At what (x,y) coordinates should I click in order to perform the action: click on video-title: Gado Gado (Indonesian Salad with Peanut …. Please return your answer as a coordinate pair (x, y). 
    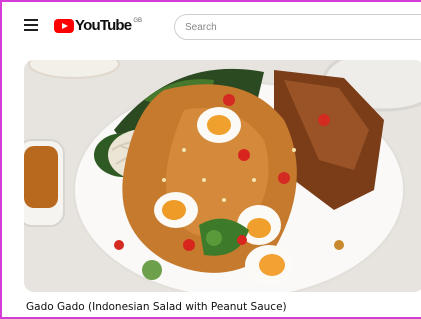
    Looking at the image, I should click on (156, 307).